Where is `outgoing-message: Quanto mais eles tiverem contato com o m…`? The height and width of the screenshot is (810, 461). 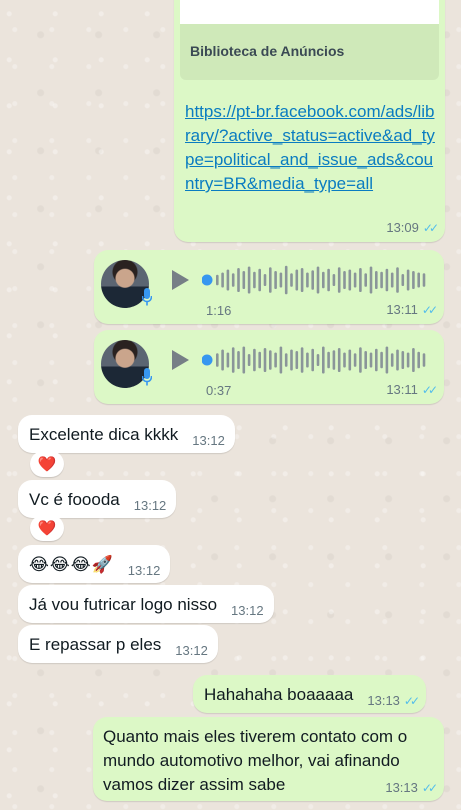 outgoing-message: Quanto mais eles tiverem contato com o m… is located at coordinates (268, 759).